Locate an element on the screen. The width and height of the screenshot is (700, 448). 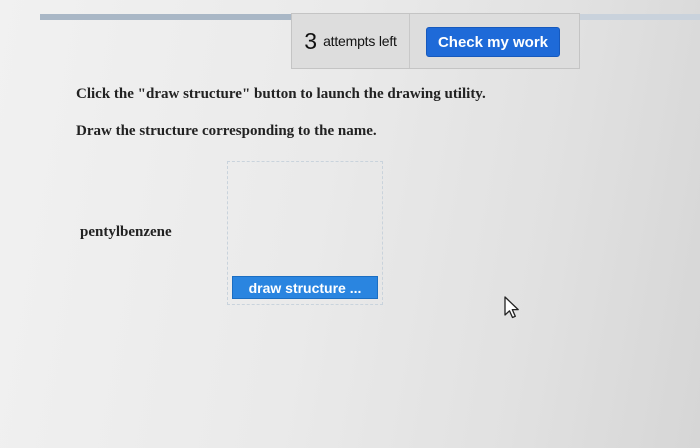
mouse-pointer-icon is located at coordinates (511, 307).